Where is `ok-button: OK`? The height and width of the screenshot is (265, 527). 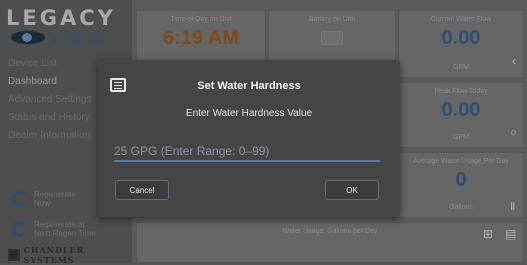 ok-button: OK is located at coordinates (352, 190).